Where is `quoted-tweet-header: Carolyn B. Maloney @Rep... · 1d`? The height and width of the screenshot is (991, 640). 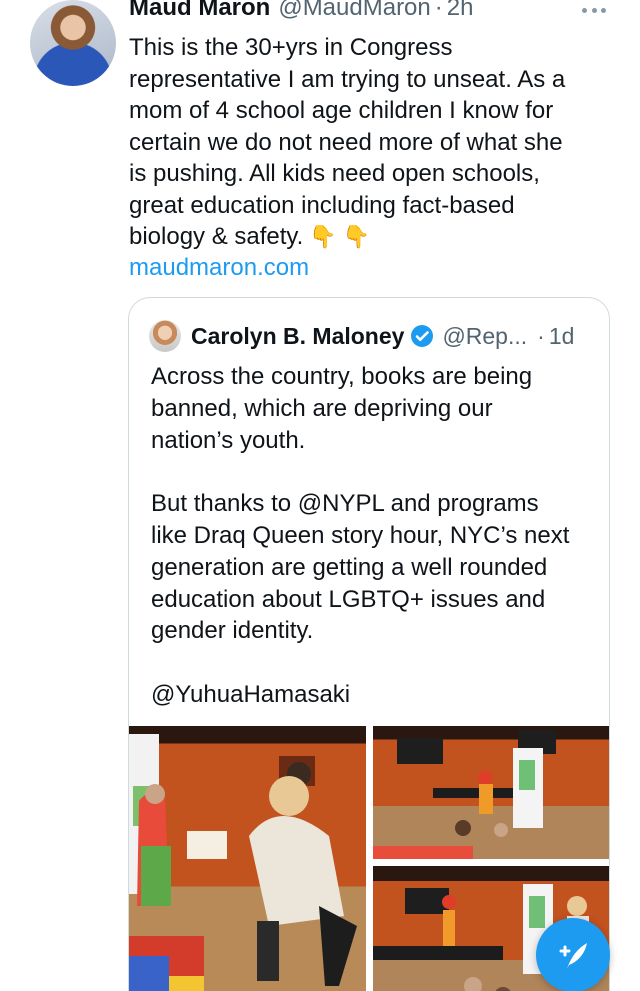 quoted-tweet-header: Carolyn B. Maloney @Rep... · 1d is located at coordinates (361, 336).